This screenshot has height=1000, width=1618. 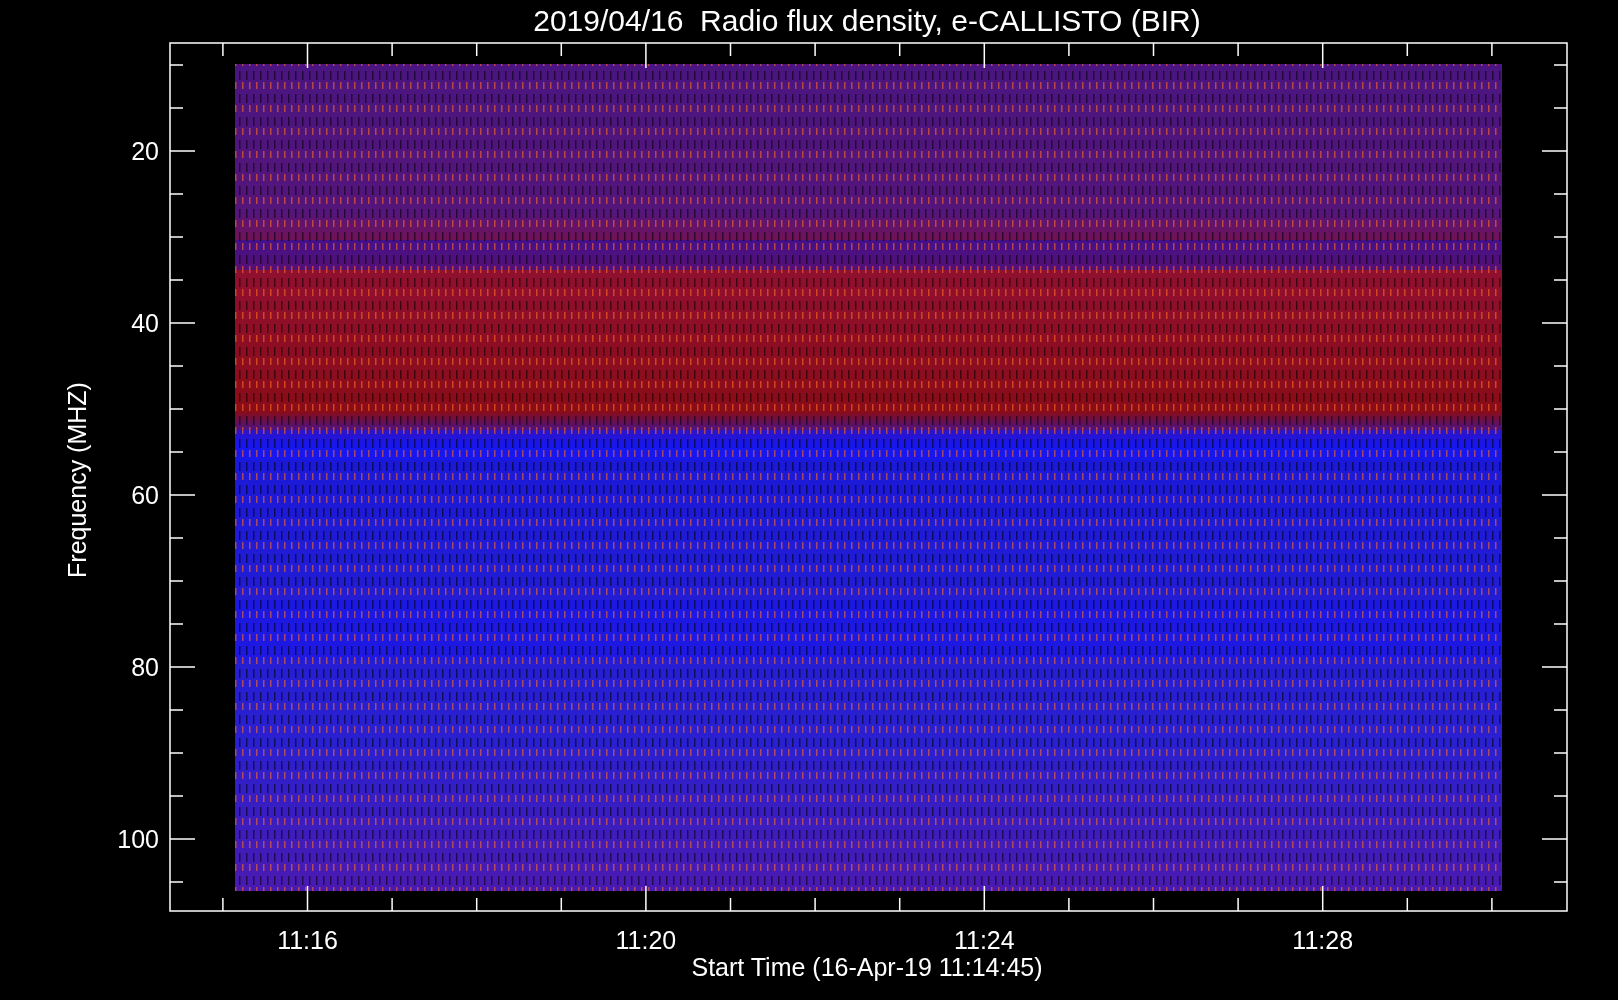 What do you see at coordinates (867, 967) in the screenshot?
I see `axis-label: Start Time (16-Apr-19 11:14:45)` at bounding box center [867, 967].